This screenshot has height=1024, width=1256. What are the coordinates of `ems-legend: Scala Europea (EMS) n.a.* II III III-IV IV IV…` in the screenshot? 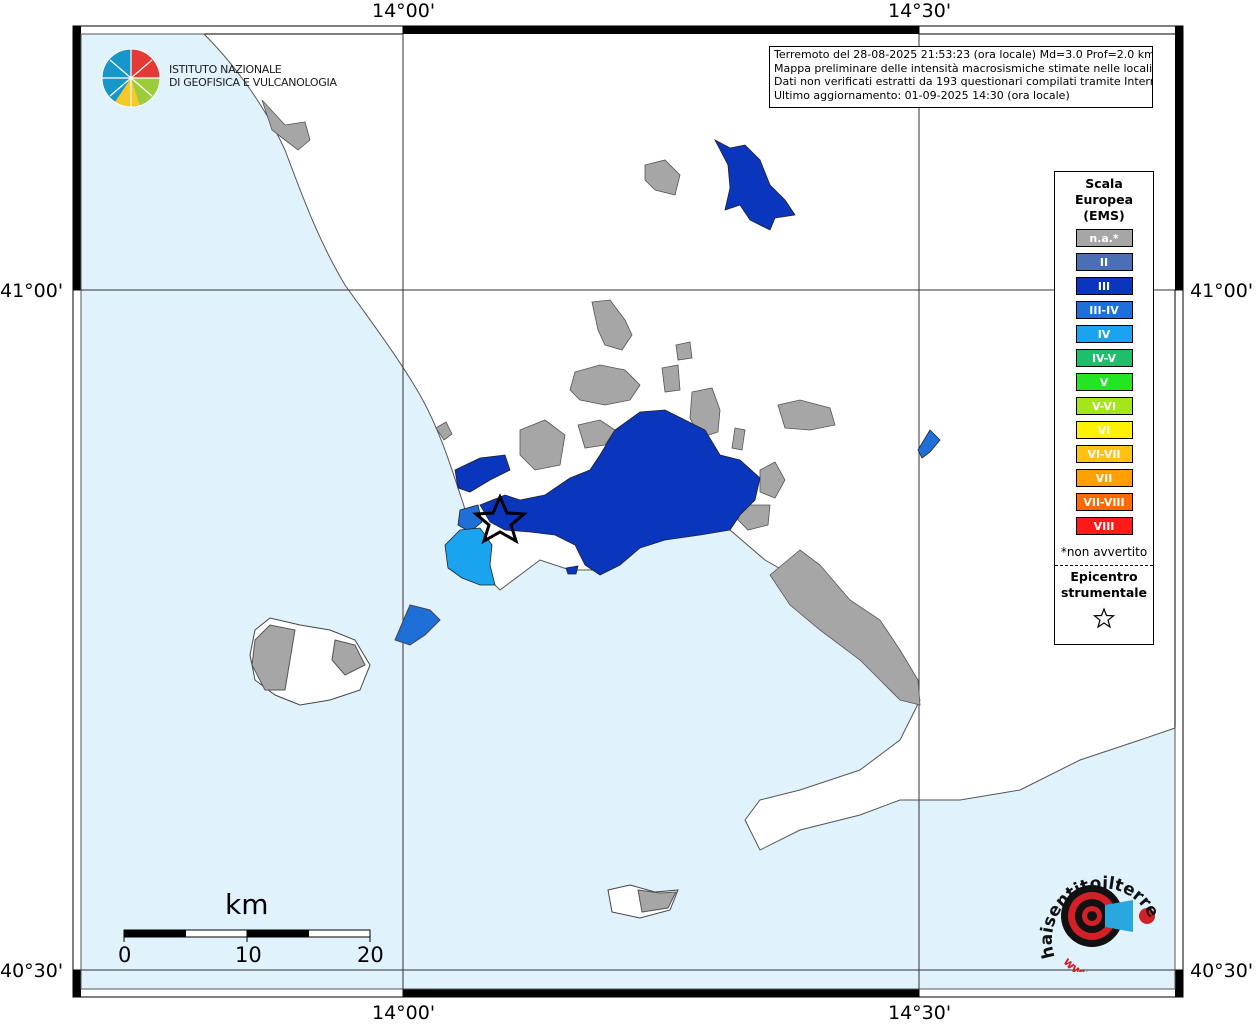 It's located at (1104, 408).